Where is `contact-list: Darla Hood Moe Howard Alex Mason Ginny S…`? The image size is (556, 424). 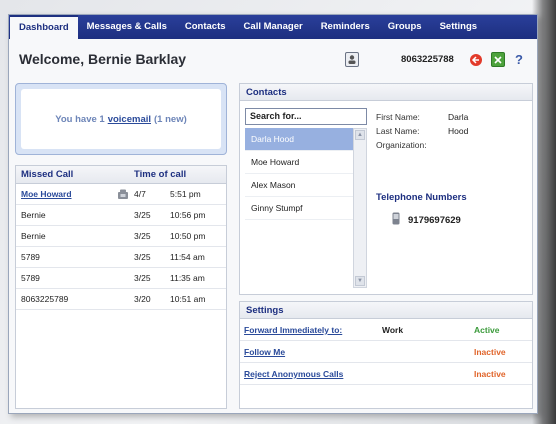
contact-list: Darla Hood Moe Howard Alex Mason Ginny S… is located at coordinates (299, 174).